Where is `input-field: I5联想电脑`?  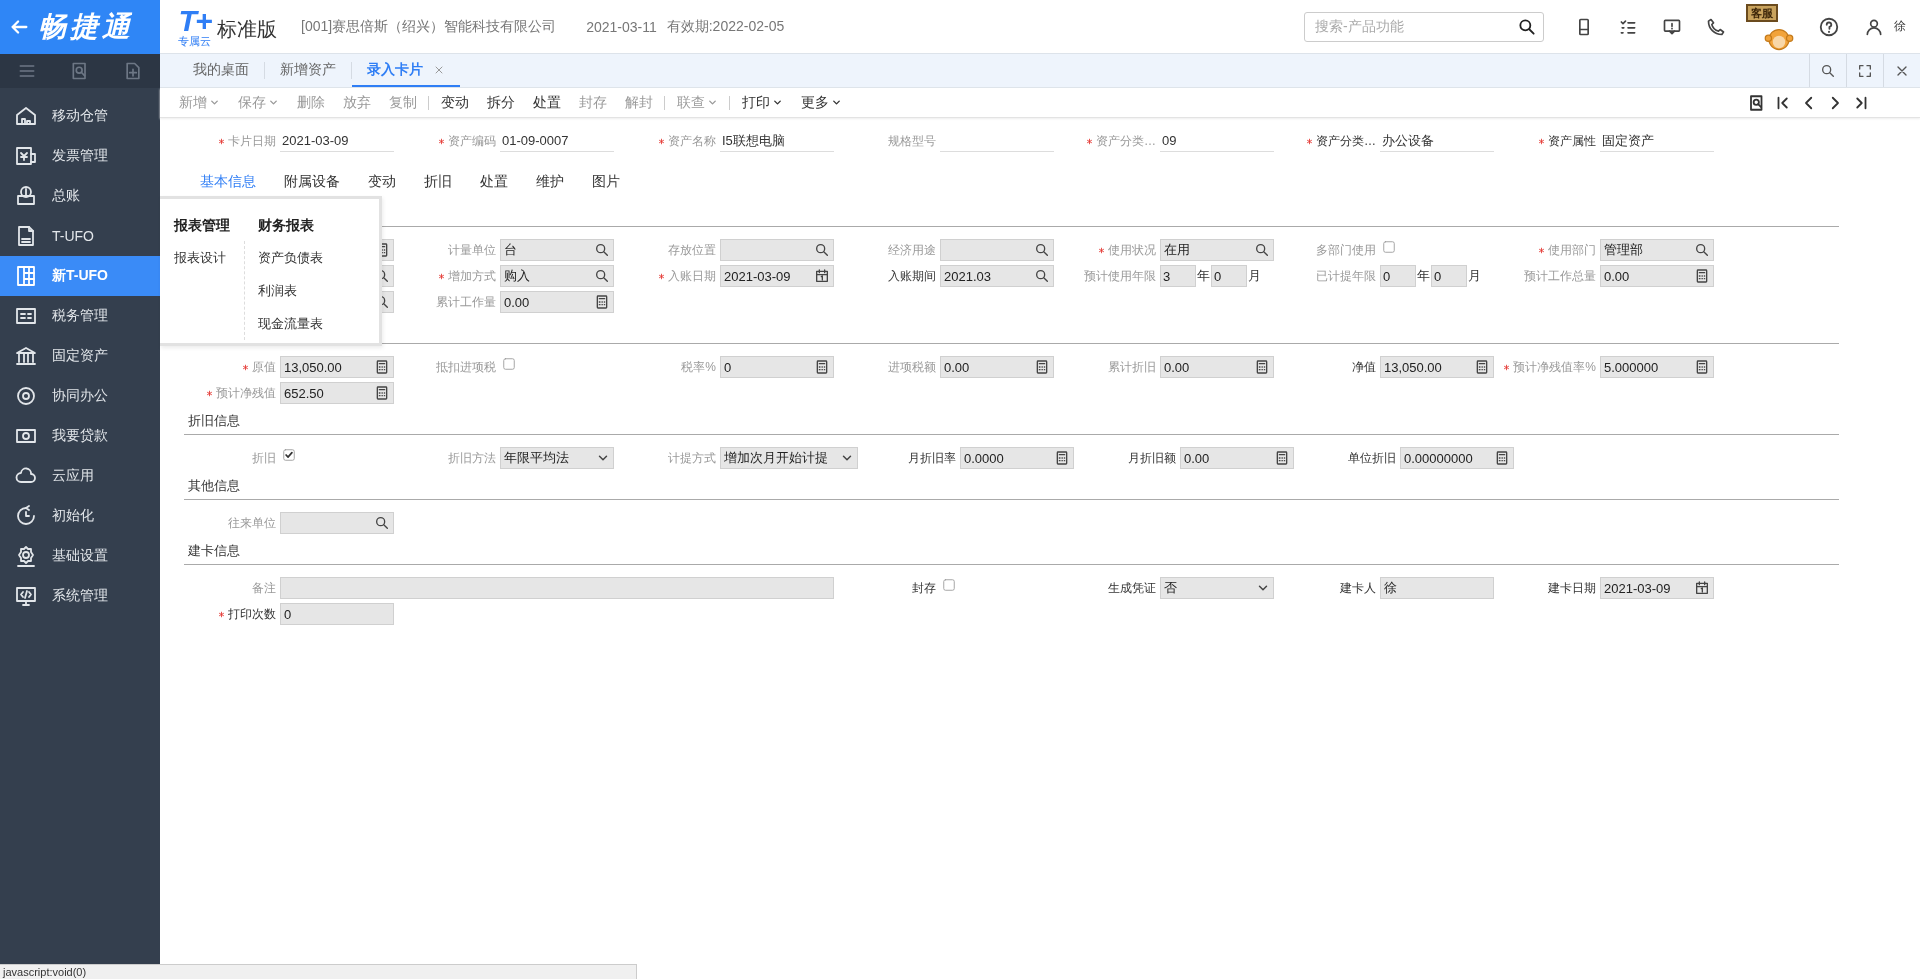
input-field: I5联想电脑 is located at coordinates (777, 141).